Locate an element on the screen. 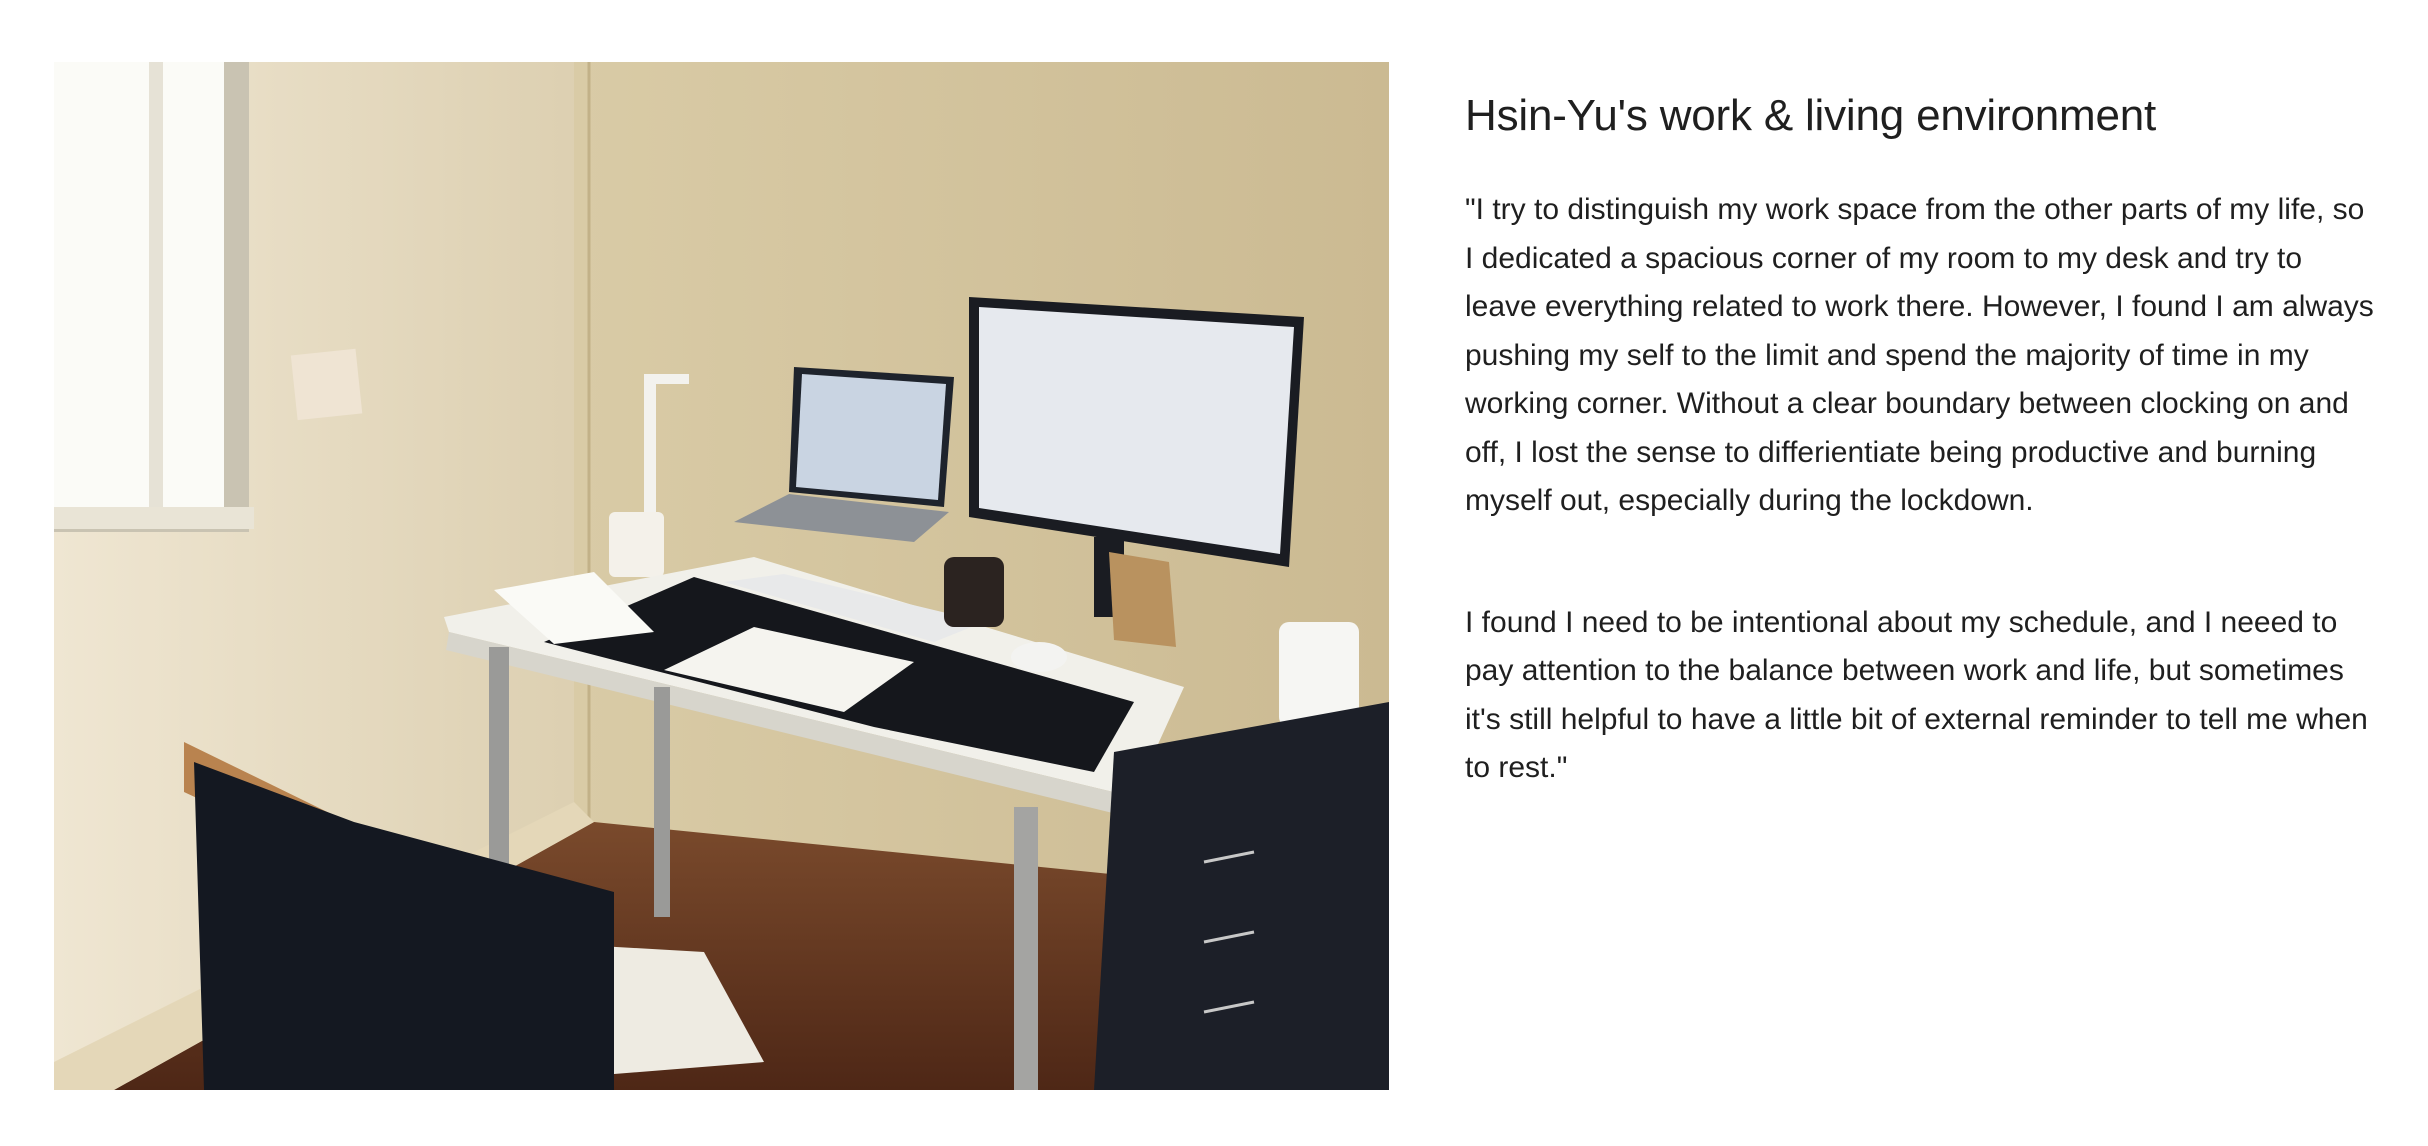 The height and width of the screenshot is (1146, 2428). mug is located at coordinates (636, 544).